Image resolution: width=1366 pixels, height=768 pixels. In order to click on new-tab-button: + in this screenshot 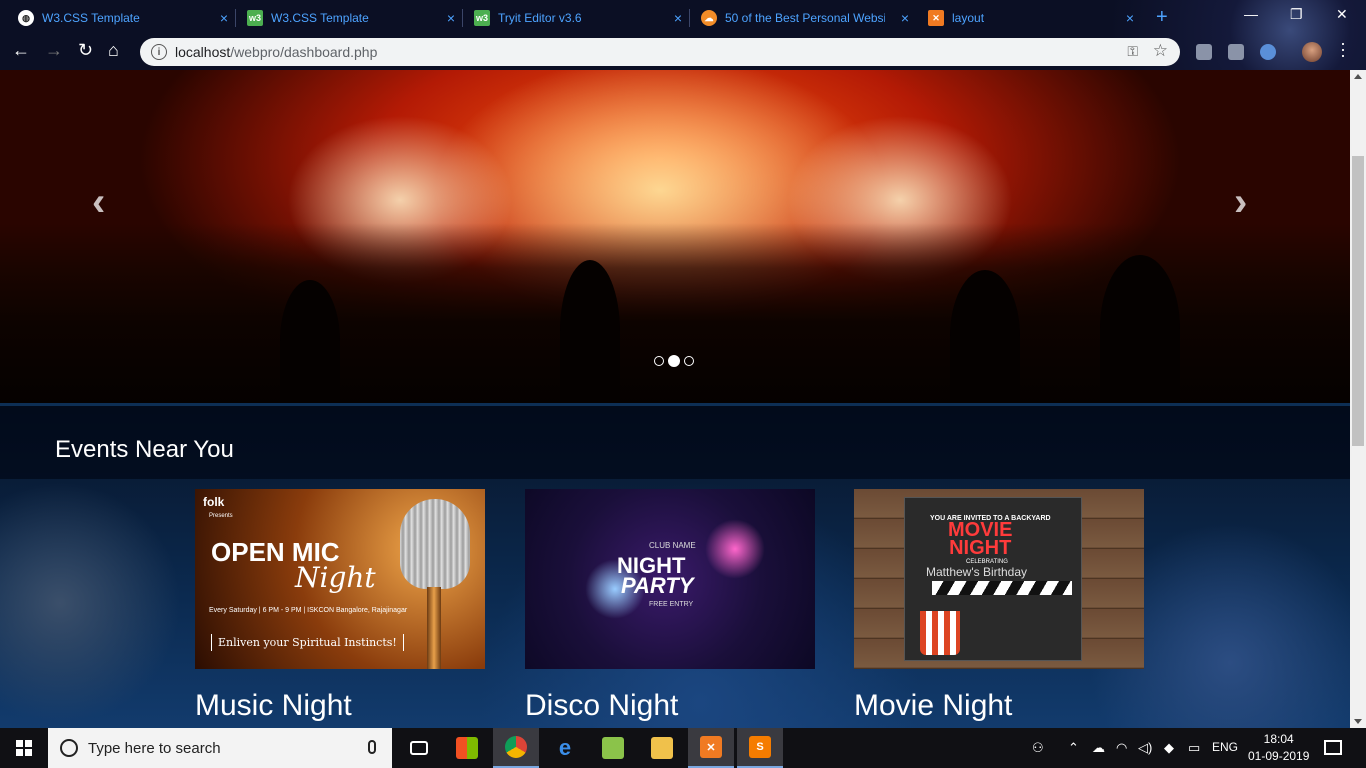, I will do `click(1162, 17)`.